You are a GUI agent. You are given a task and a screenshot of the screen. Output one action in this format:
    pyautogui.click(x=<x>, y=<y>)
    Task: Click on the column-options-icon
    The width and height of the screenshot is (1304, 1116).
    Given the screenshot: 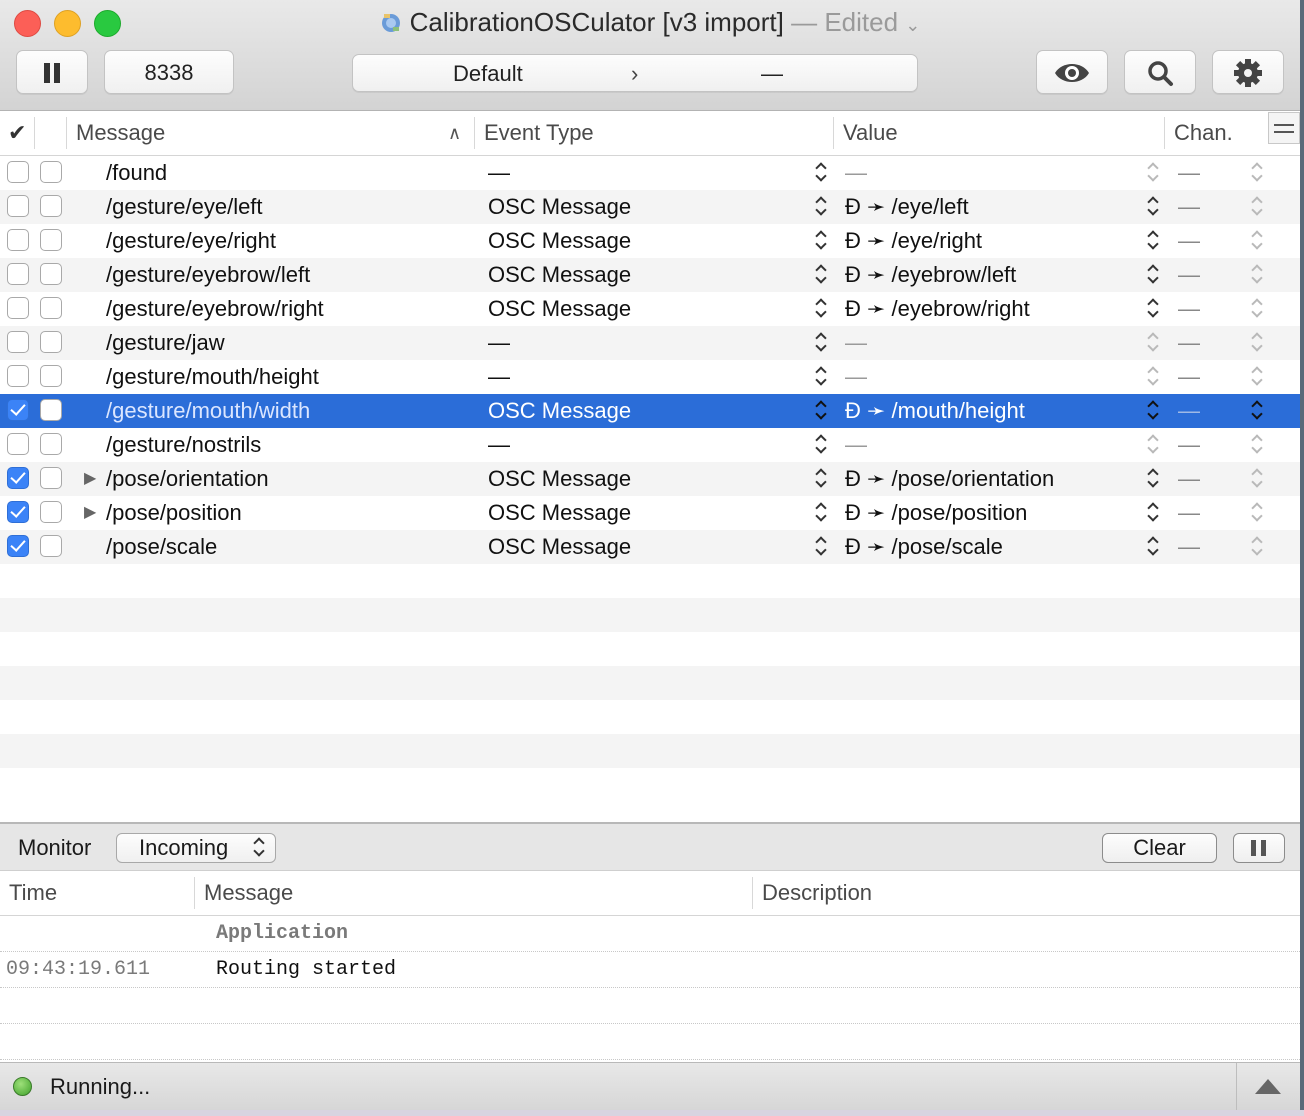 What is the action you would take?
    pyautogui.click(x=1284, y=128)
    